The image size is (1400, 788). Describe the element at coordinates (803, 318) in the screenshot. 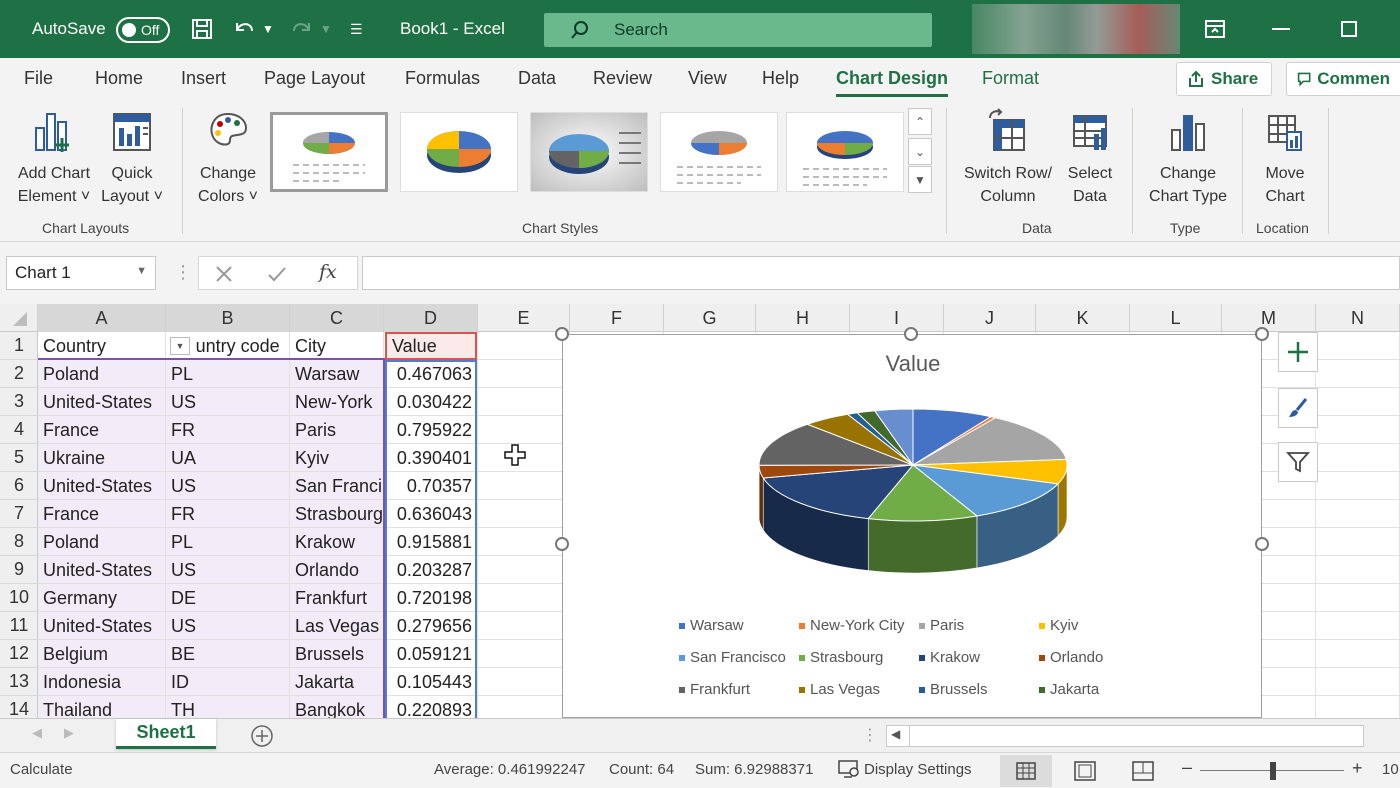

I see `column-header-h: H` at that location.